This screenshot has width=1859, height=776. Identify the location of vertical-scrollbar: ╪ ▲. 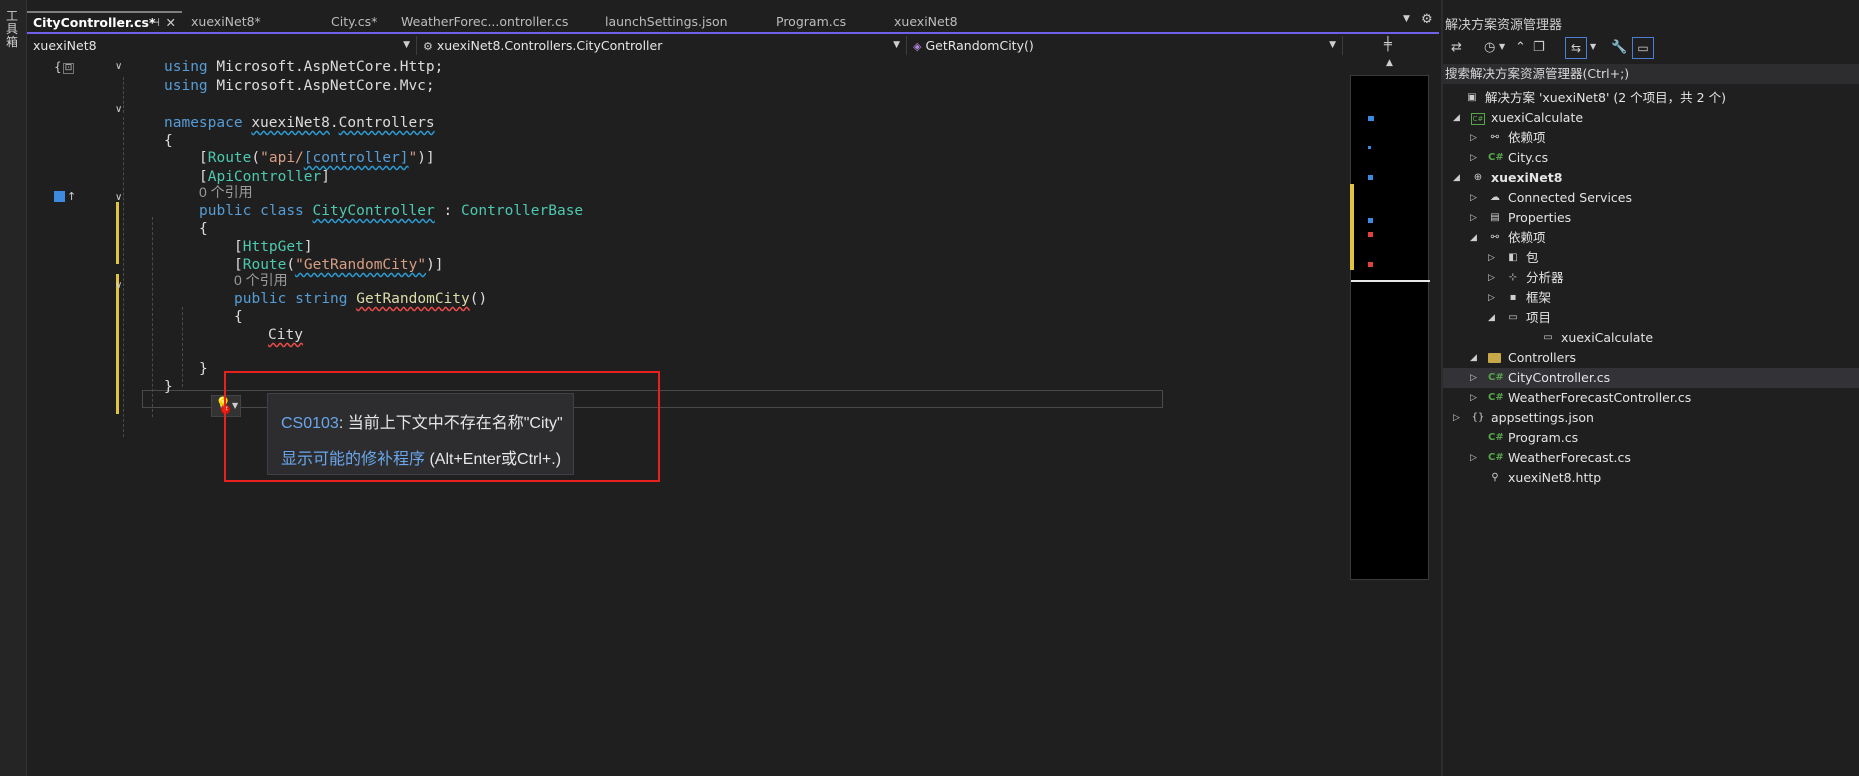
(1394, 406).